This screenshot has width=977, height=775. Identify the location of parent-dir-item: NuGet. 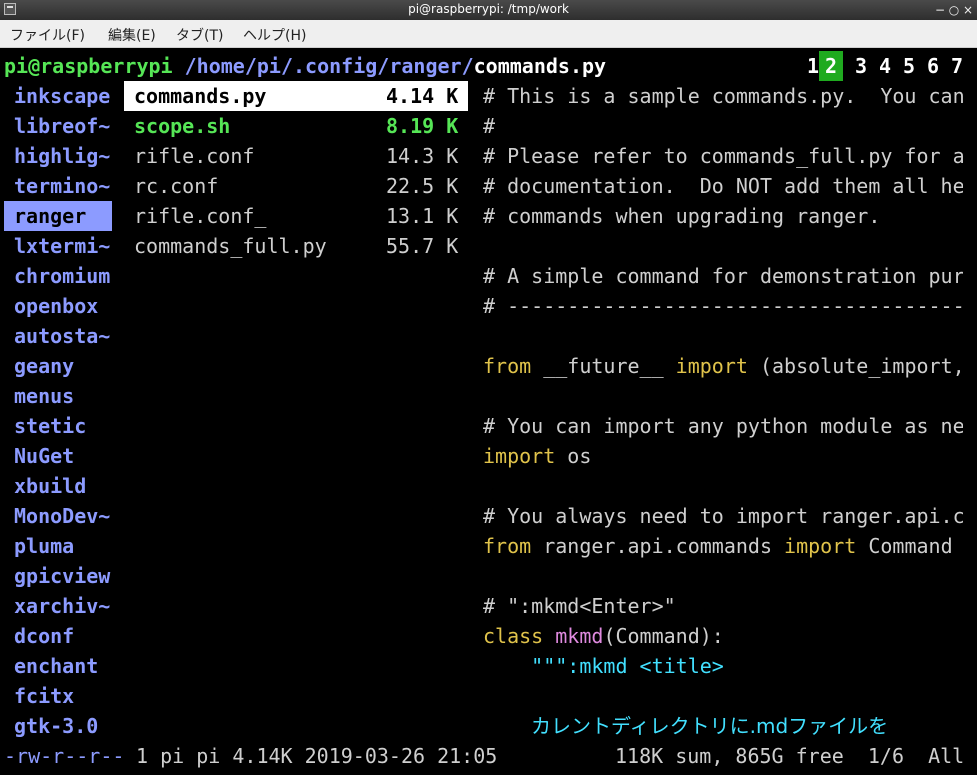
(44, 456).